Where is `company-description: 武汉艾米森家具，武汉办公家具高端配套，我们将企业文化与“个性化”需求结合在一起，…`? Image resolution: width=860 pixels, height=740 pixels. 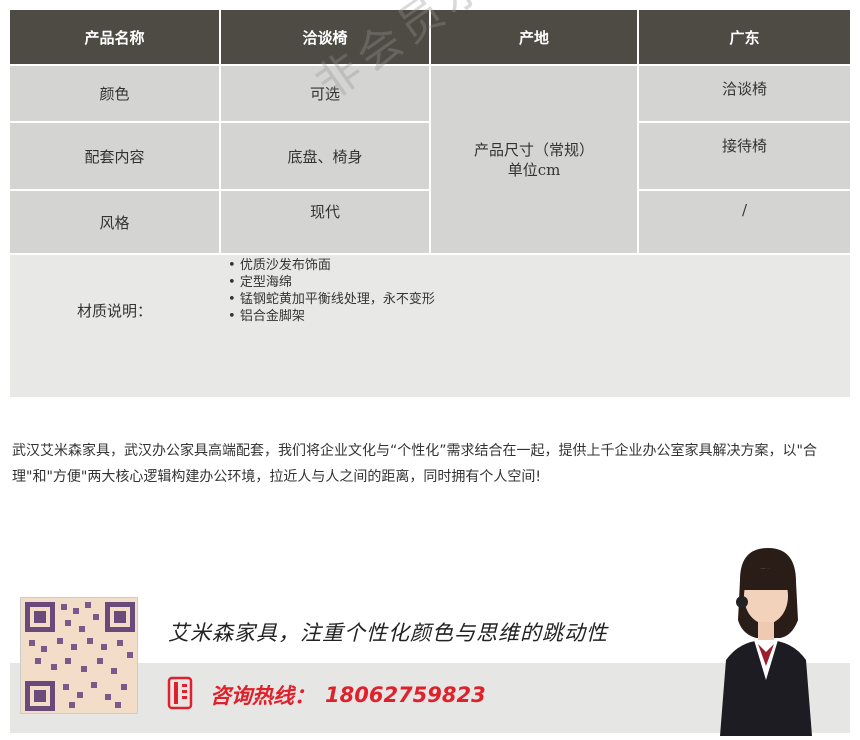 company-description: 武汉艾米森家具，武汉办公家具高端配套，我们将企业文化与“个性化”需求结合在一起，… is located at coordinates (414, 464).